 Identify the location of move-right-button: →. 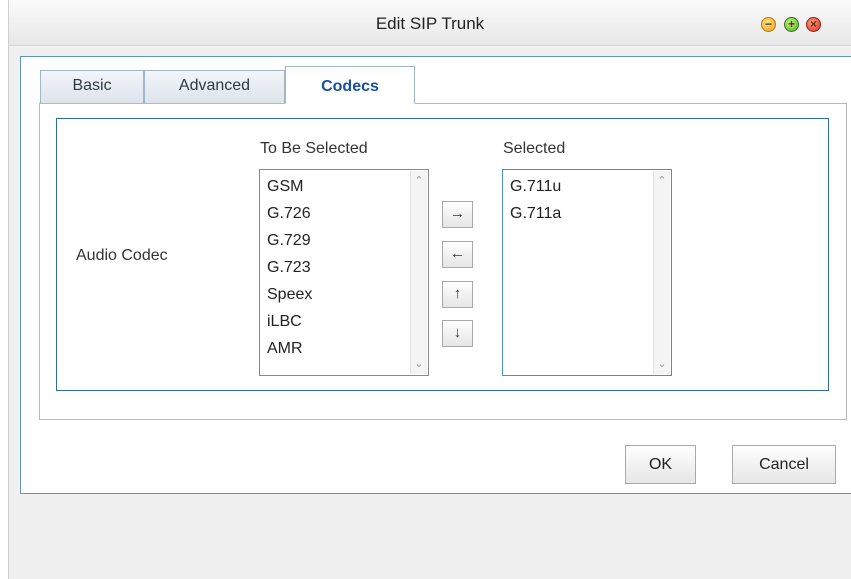
(457, 214).